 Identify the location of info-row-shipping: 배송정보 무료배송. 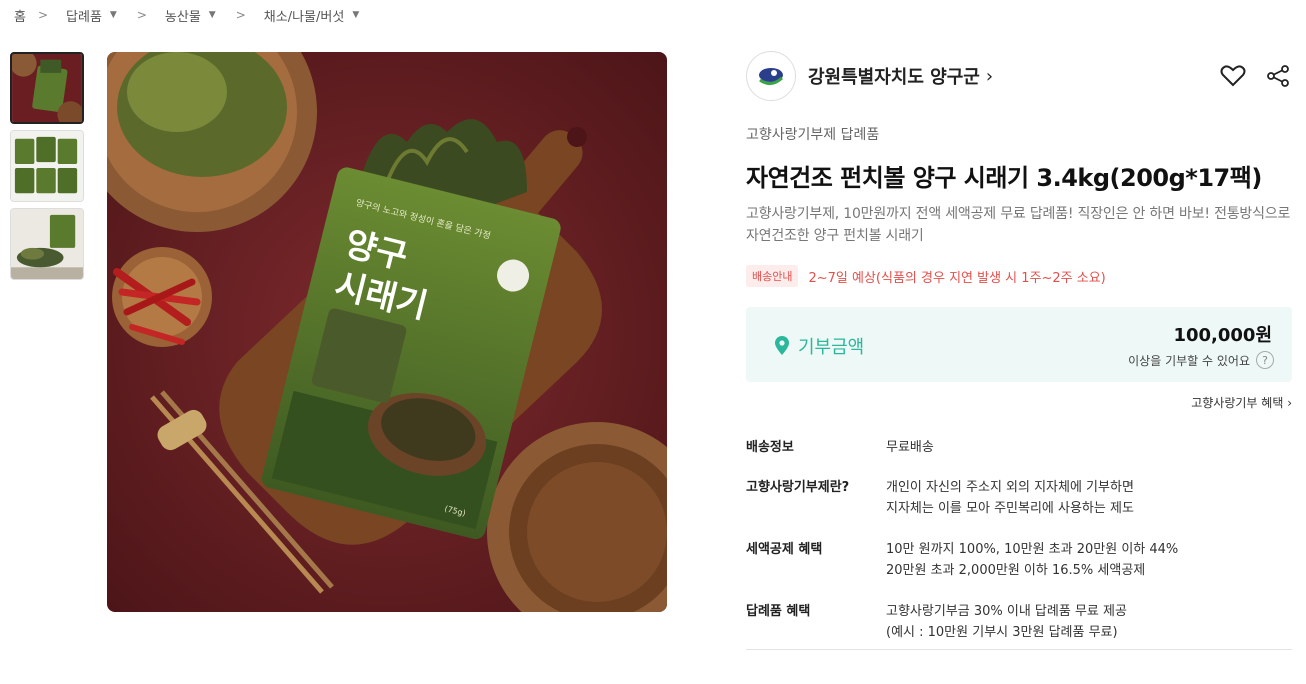
(1019, 457).